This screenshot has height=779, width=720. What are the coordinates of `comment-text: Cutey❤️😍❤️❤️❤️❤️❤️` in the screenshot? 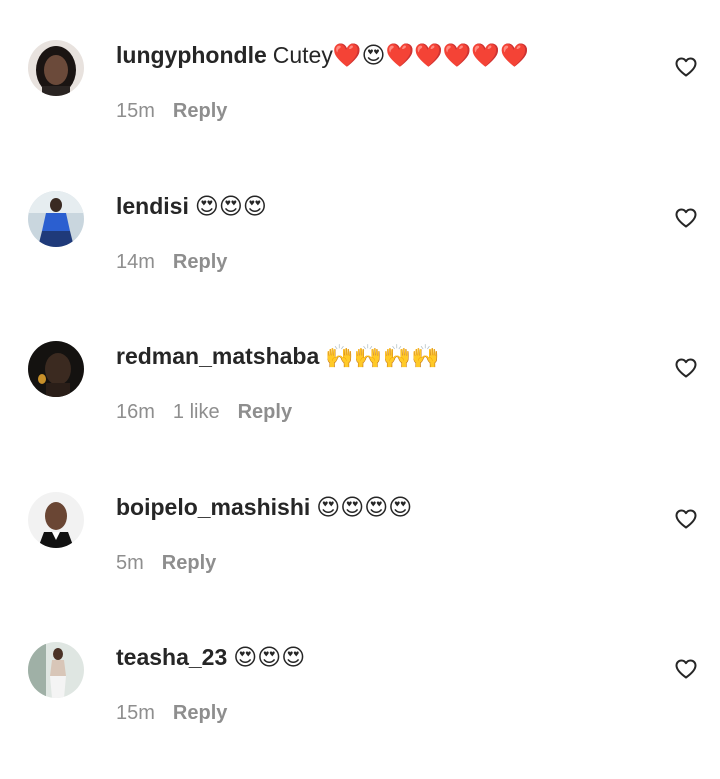 It's located at (400, 55).